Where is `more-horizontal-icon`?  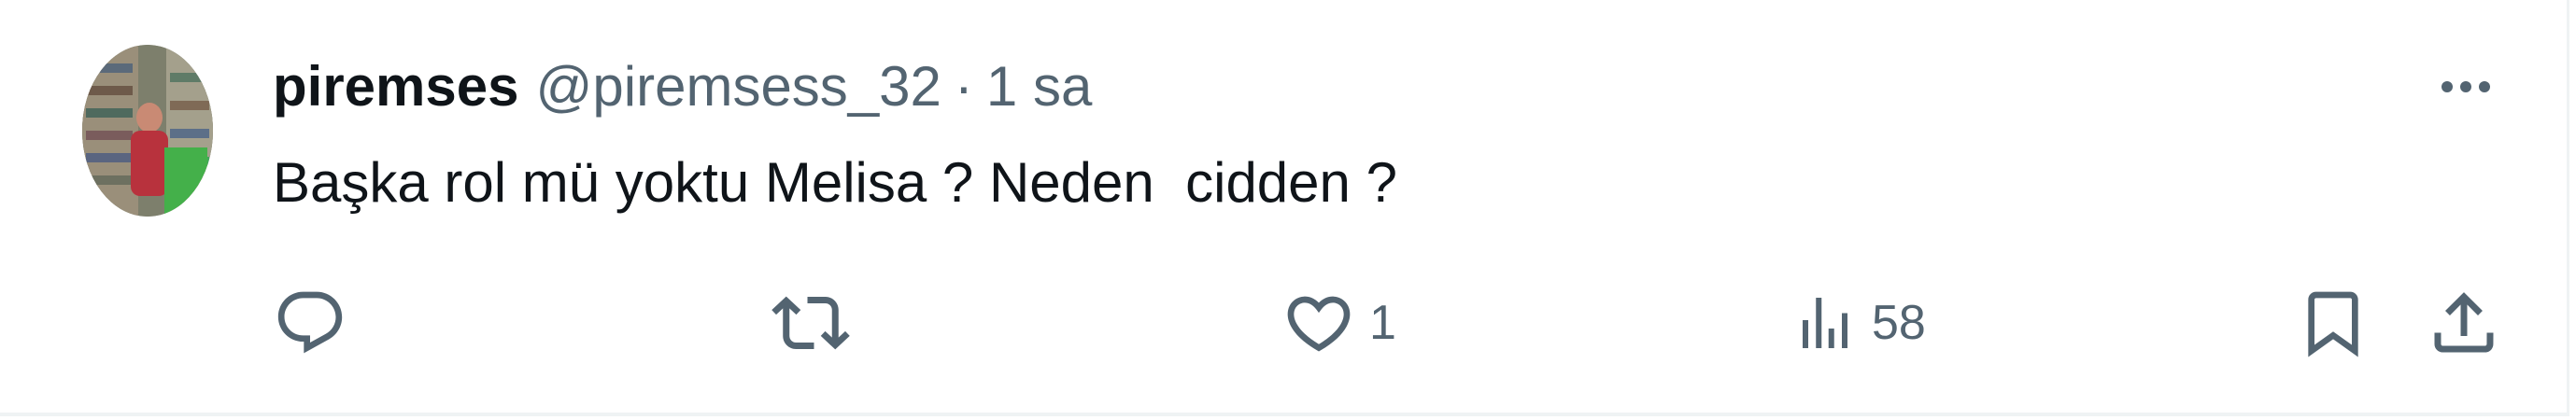 more-horizontal-icon is located at coordinates (2466, 86).